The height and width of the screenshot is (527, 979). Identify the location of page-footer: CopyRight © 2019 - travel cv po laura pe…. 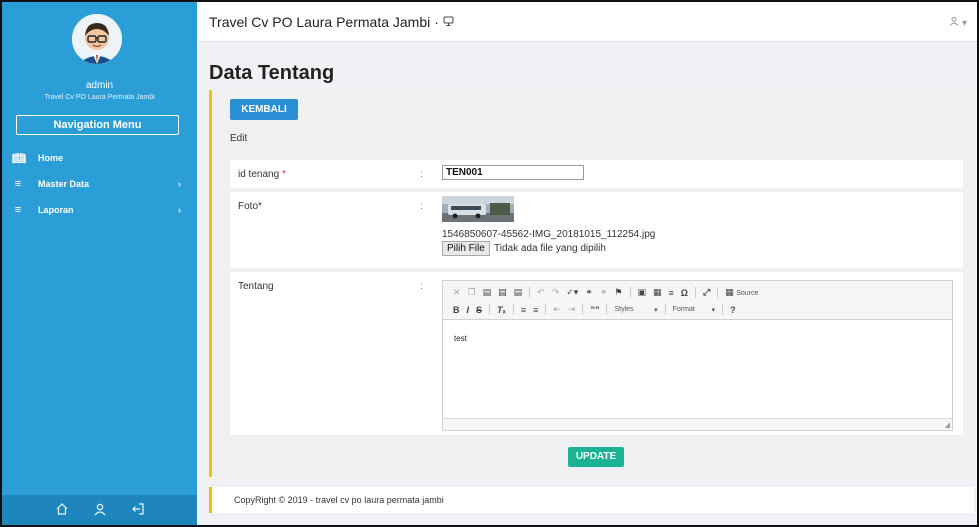
(591, 500).